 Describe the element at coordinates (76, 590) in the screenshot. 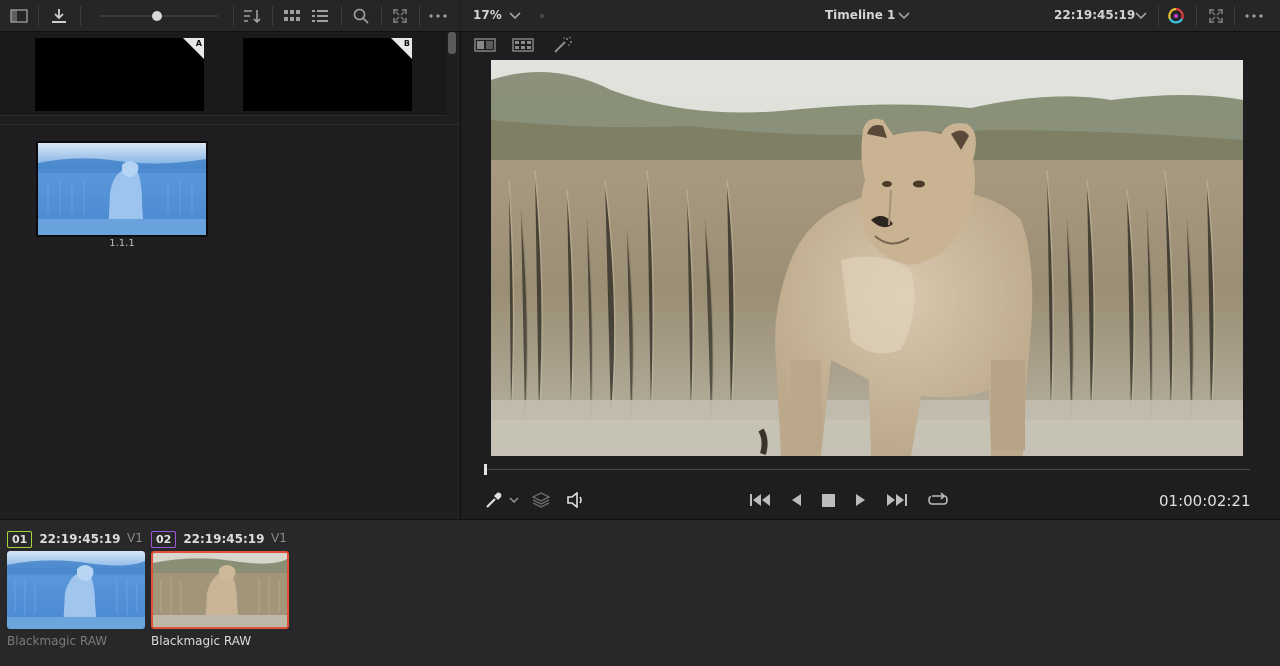

I see `clip-thumbnail` at that location.